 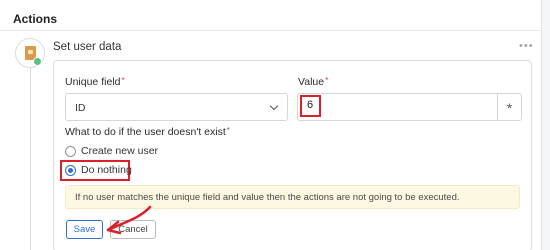 I want to click on action-title: Set user data, so click(x=87, y=47).